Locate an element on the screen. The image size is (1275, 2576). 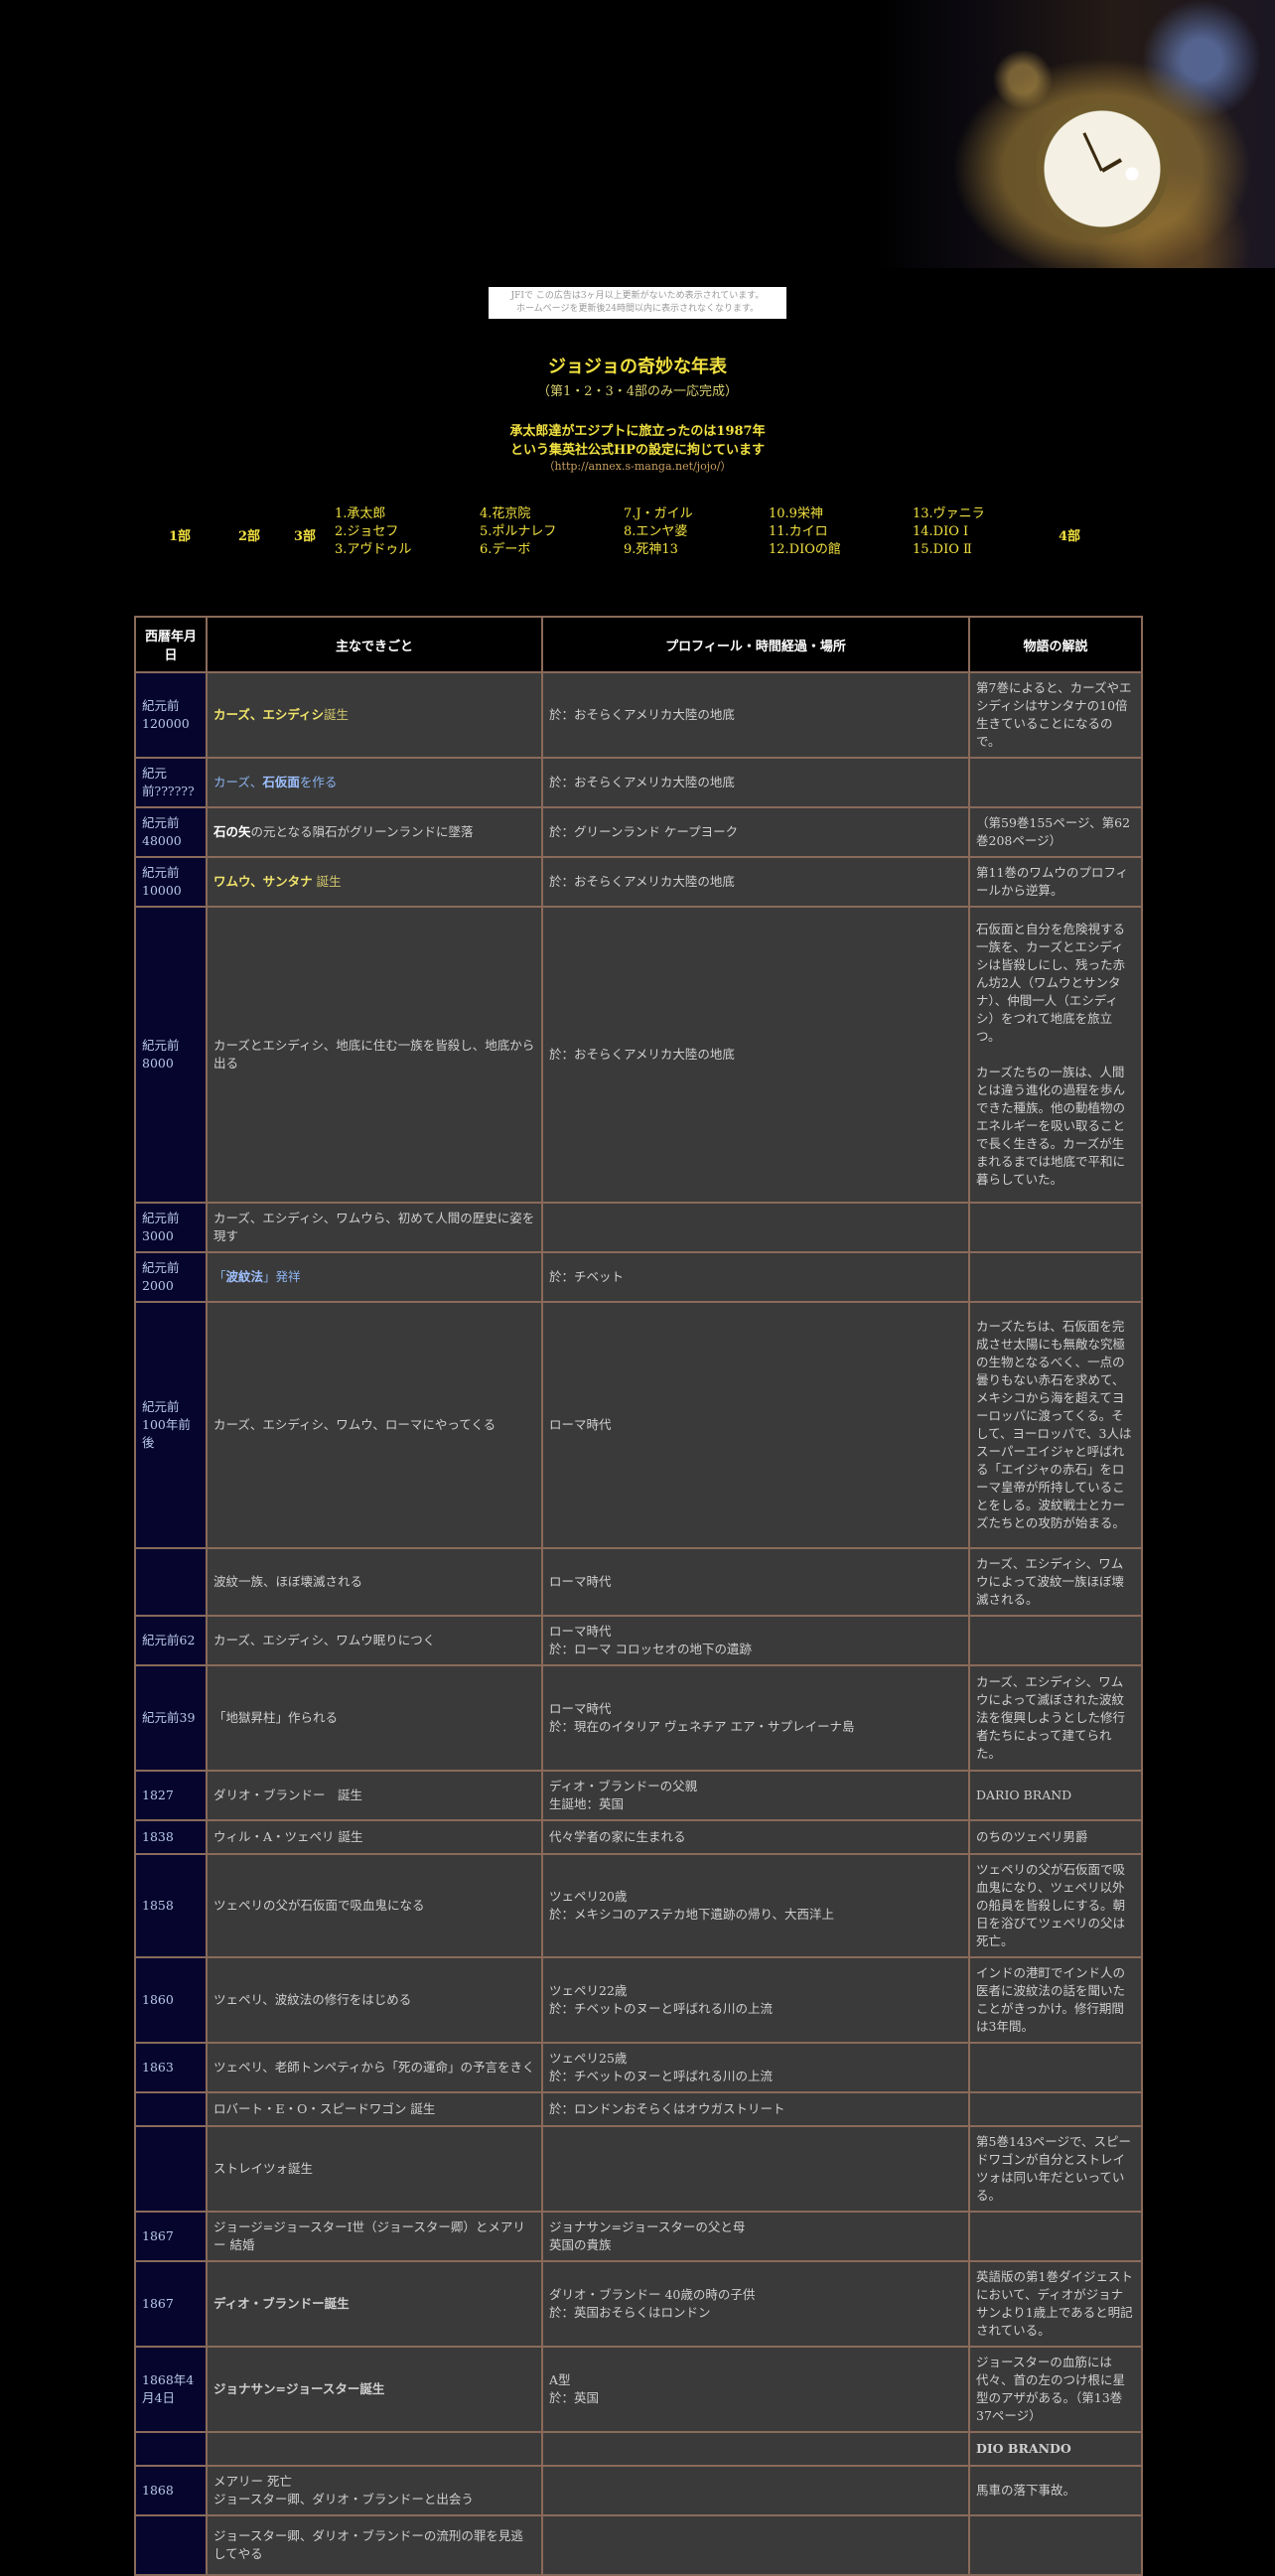
nav-chapter-link: 9.死神13 is located at coordinates (658, 550).